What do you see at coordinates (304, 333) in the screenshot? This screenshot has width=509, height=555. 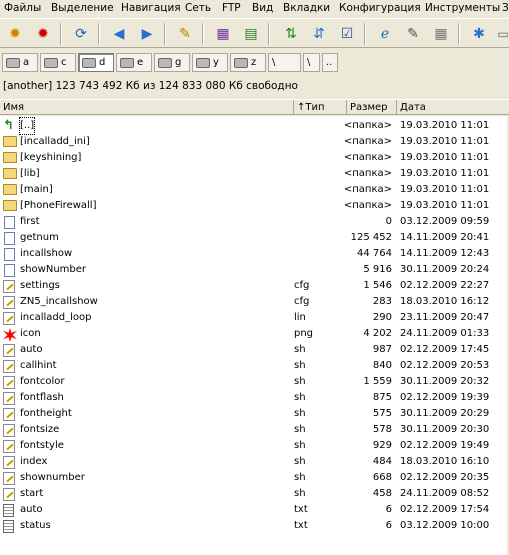 I see `file-type: png` at bounding box center [304, 333].